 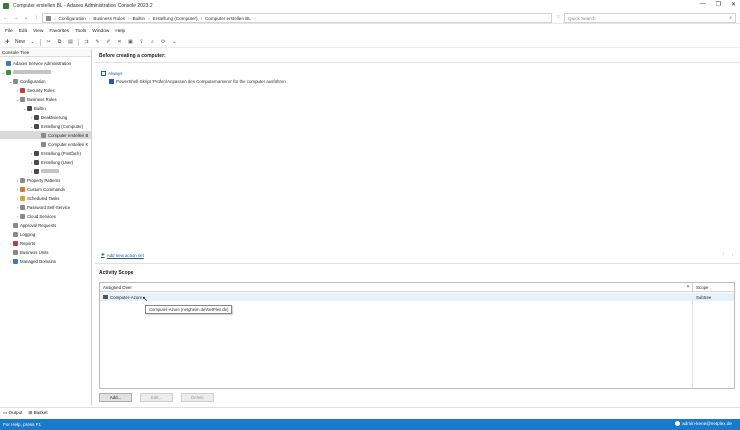 I want to click on rename-icon: ✐, so click(x=108, y=42).